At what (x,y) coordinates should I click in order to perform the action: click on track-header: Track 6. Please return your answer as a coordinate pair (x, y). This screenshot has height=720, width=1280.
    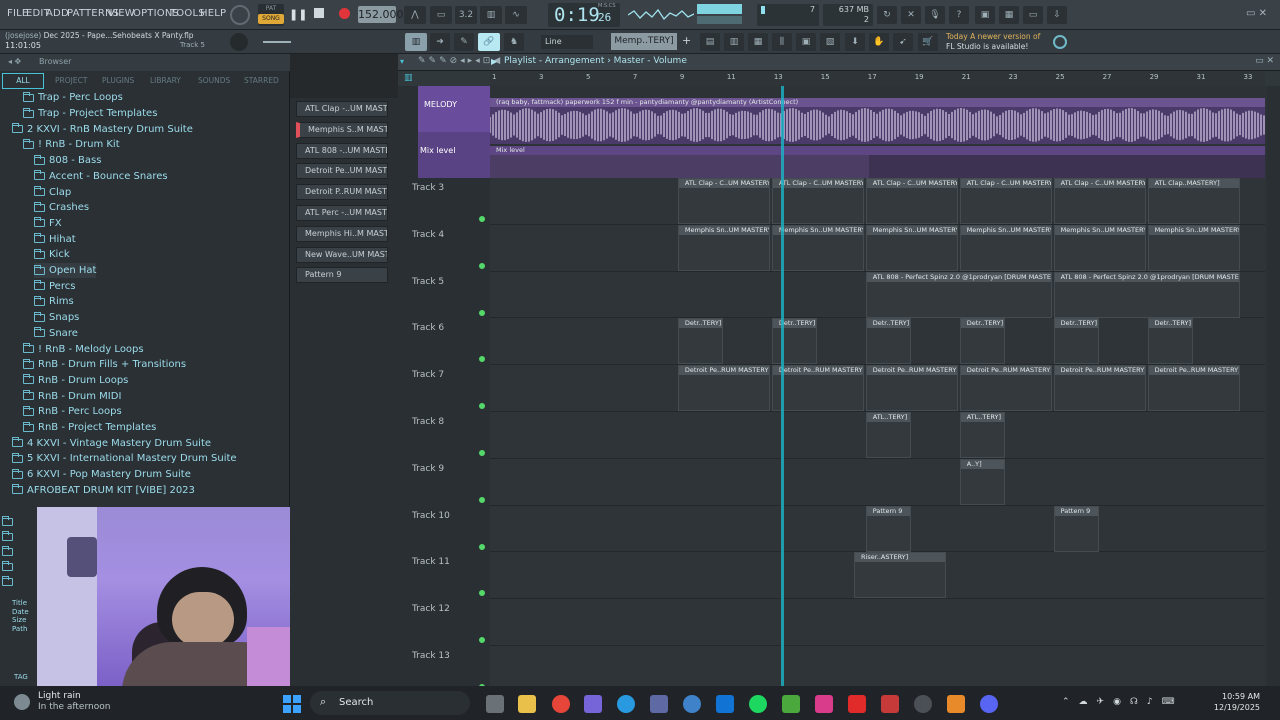
    Looking at the image, I should click on (451, 328).